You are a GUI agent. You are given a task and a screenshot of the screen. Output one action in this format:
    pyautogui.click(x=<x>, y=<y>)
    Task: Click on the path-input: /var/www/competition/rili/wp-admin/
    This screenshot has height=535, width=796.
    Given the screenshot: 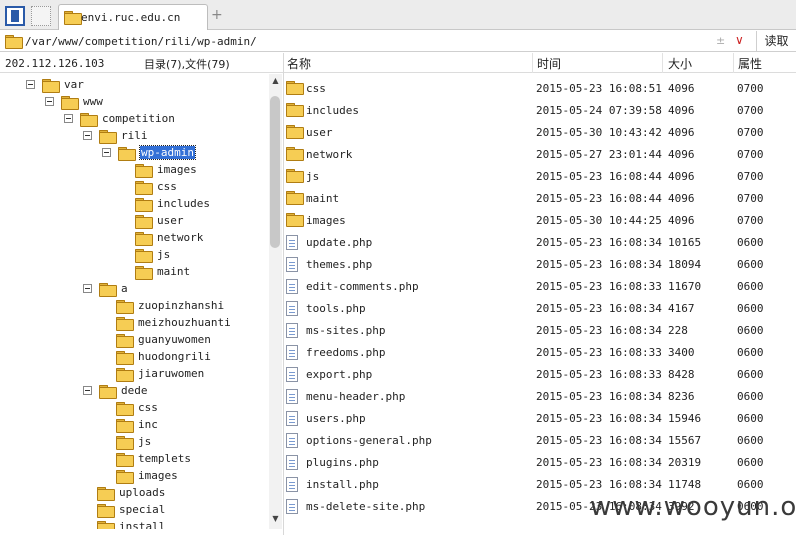 What is the action you would take?
    pyautogui.click(x=141, y=41)
    